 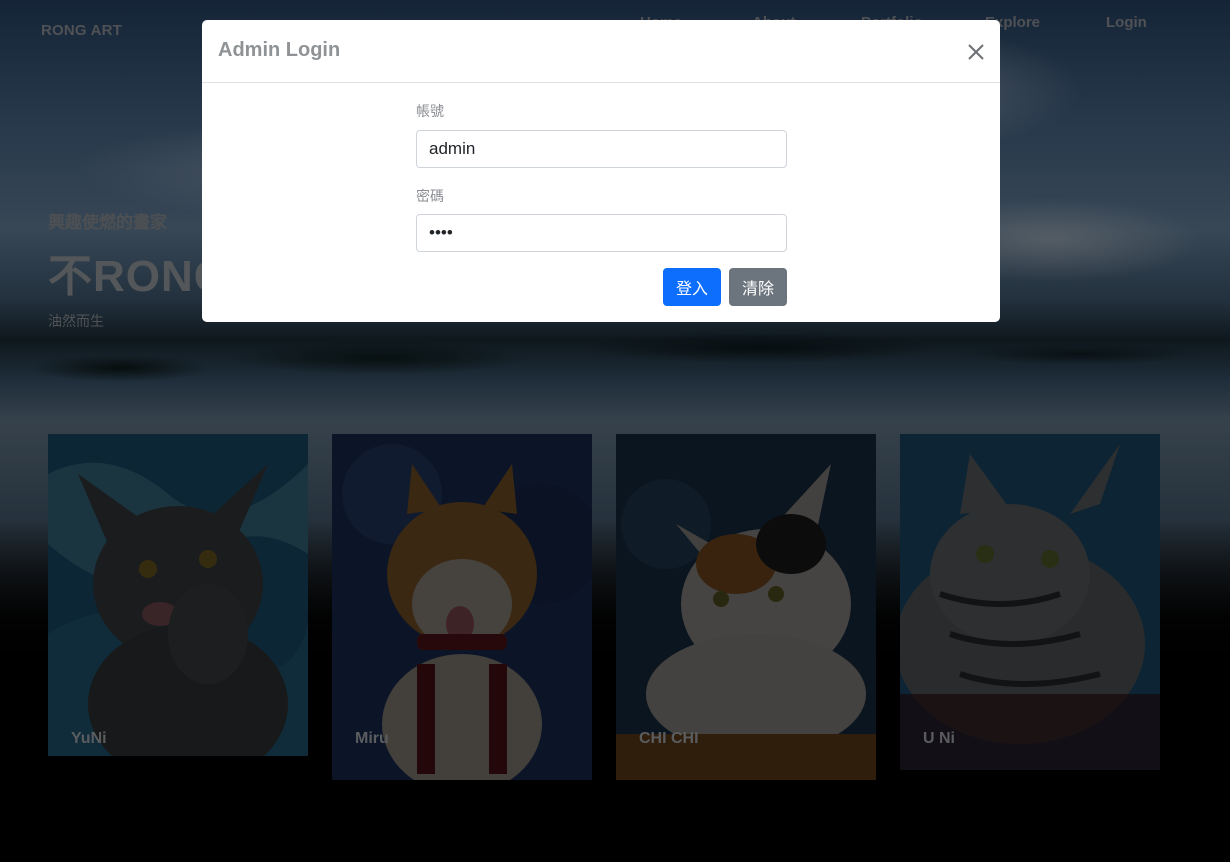 I want to click on close-button, so click(x=976, y=52).